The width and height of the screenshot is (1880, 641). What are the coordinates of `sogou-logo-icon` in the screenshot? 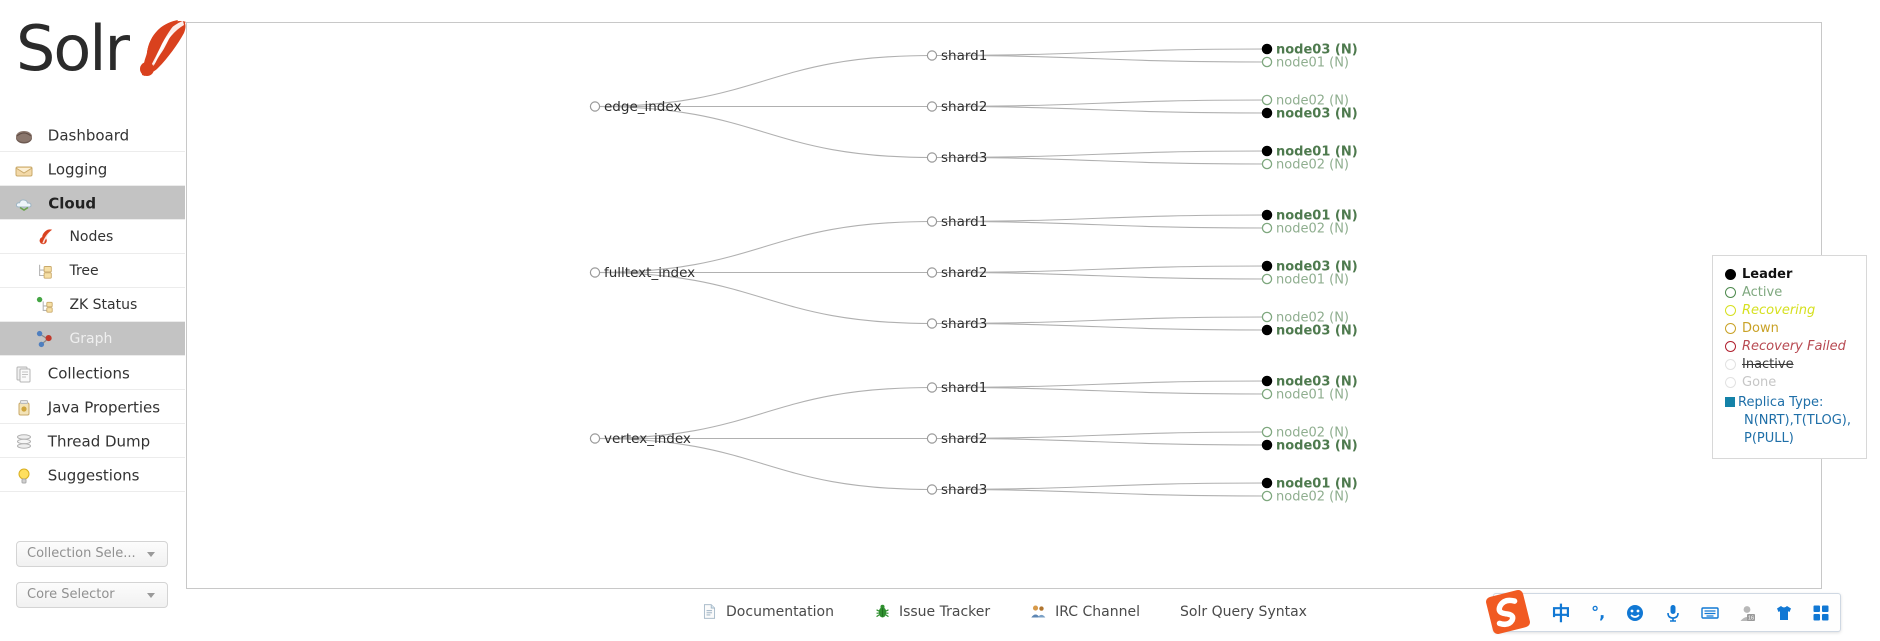 It's located at (1508, 612).